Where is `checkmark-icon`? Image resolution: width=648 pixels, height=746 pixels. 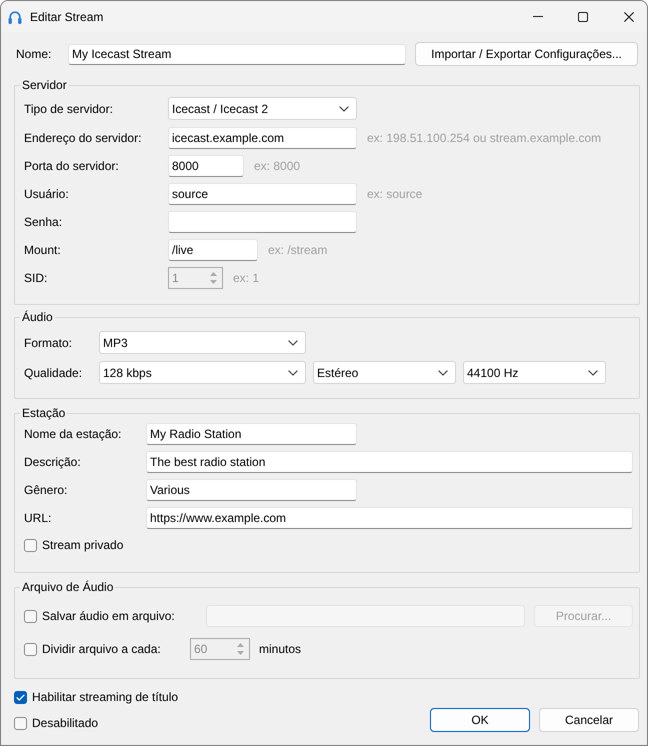 checkmark-icon is located at coordinates (20, 697).